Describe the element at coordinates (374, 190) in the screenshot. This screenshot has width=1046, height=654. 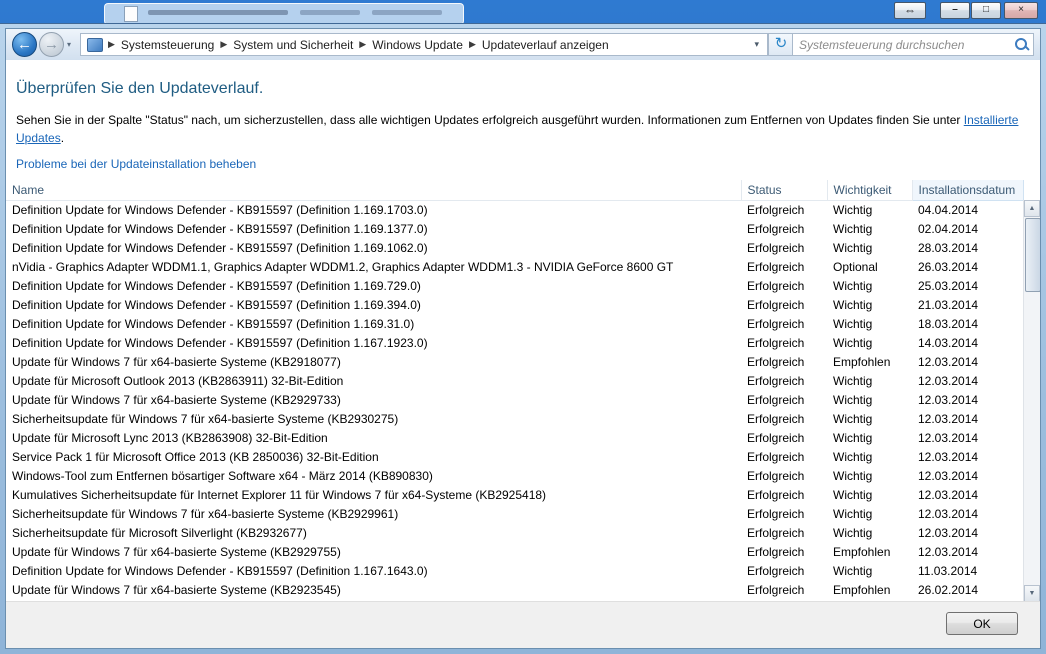
I see `column-header-name: Name` at that location.